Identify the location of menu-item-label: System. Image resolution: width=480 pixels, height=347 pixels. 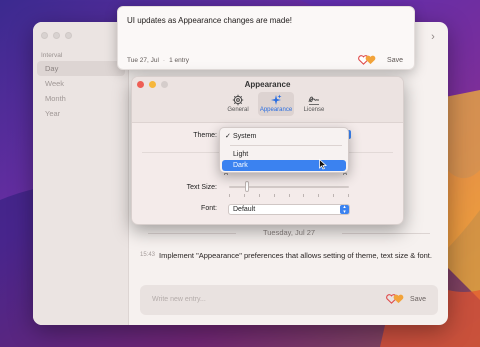
(245, 136).